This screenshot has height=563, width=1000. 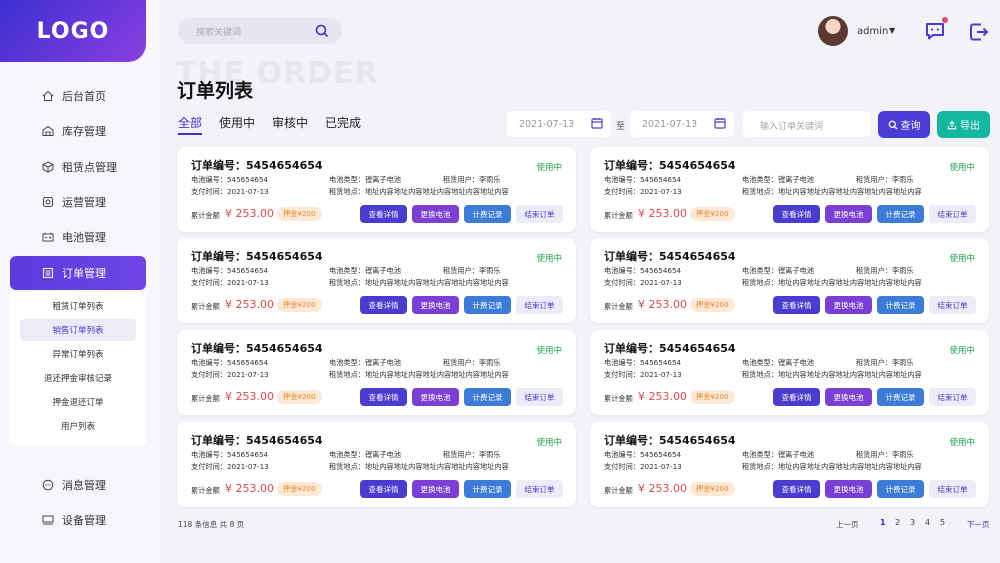 What do you see at coordinates (874, 454) in the screenshot?
I see `rent-user-label: 租赁用户：` at bounding box center [874, 454].